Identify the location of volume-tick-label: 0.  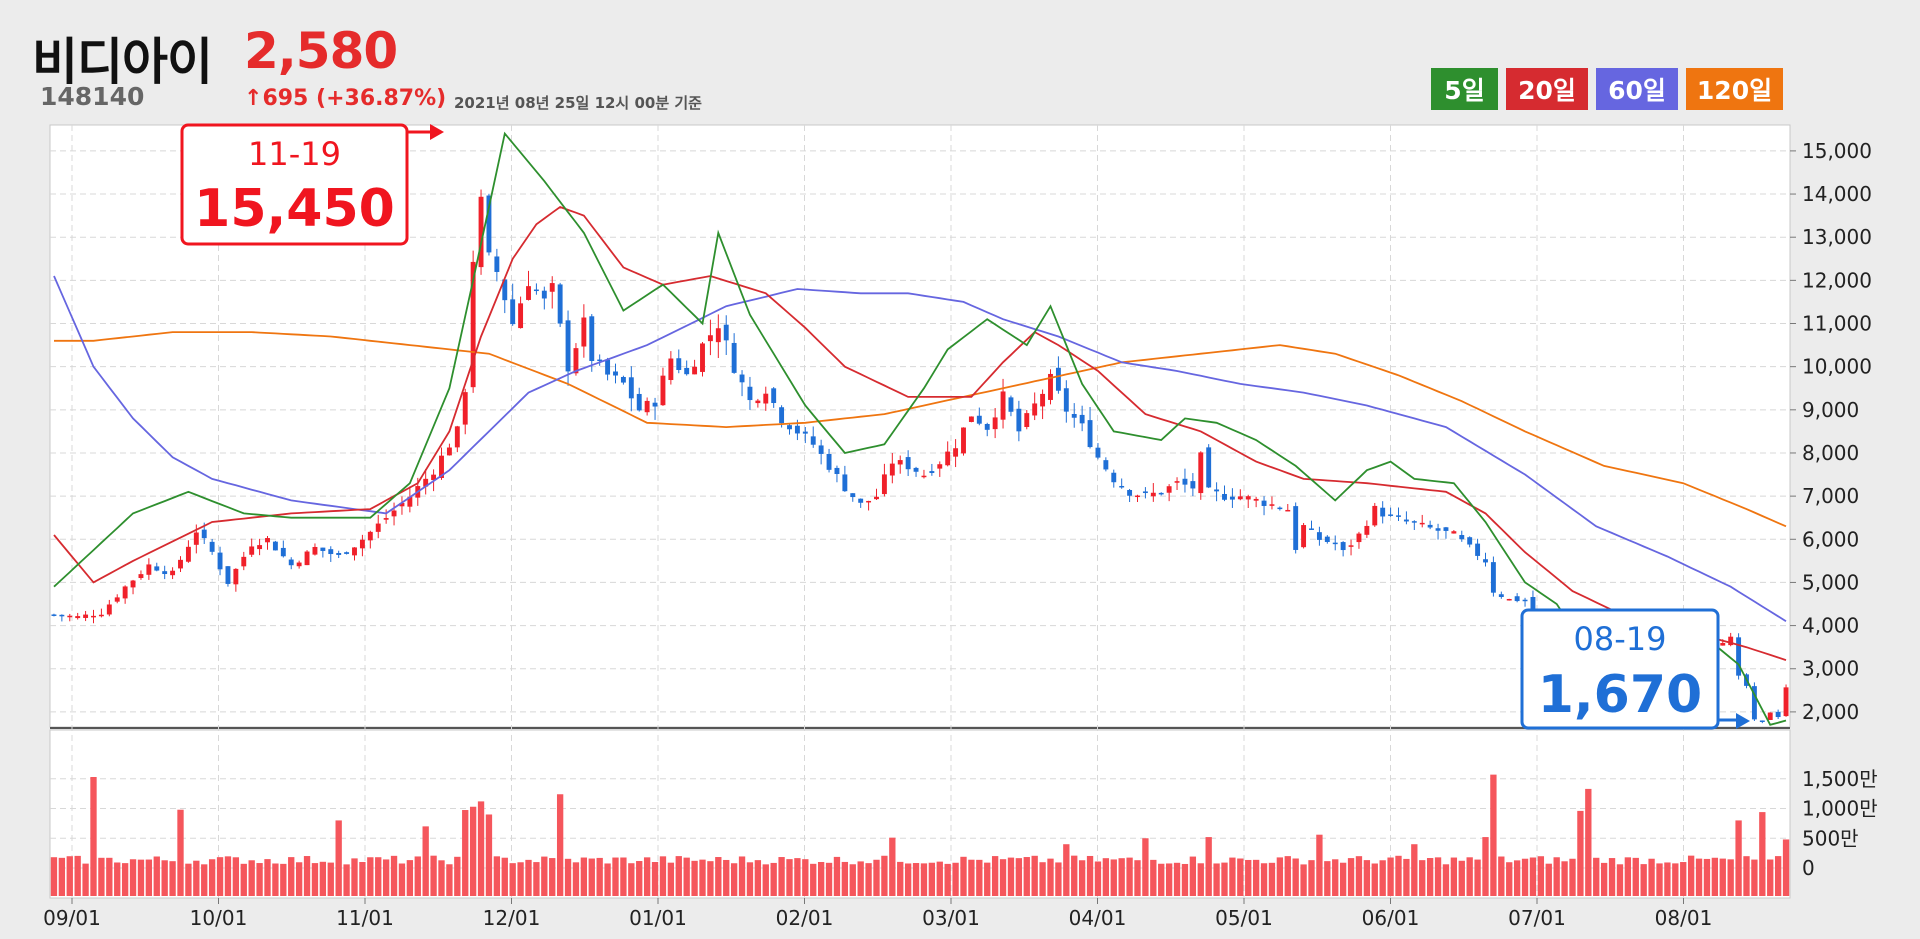
(1808, 868).